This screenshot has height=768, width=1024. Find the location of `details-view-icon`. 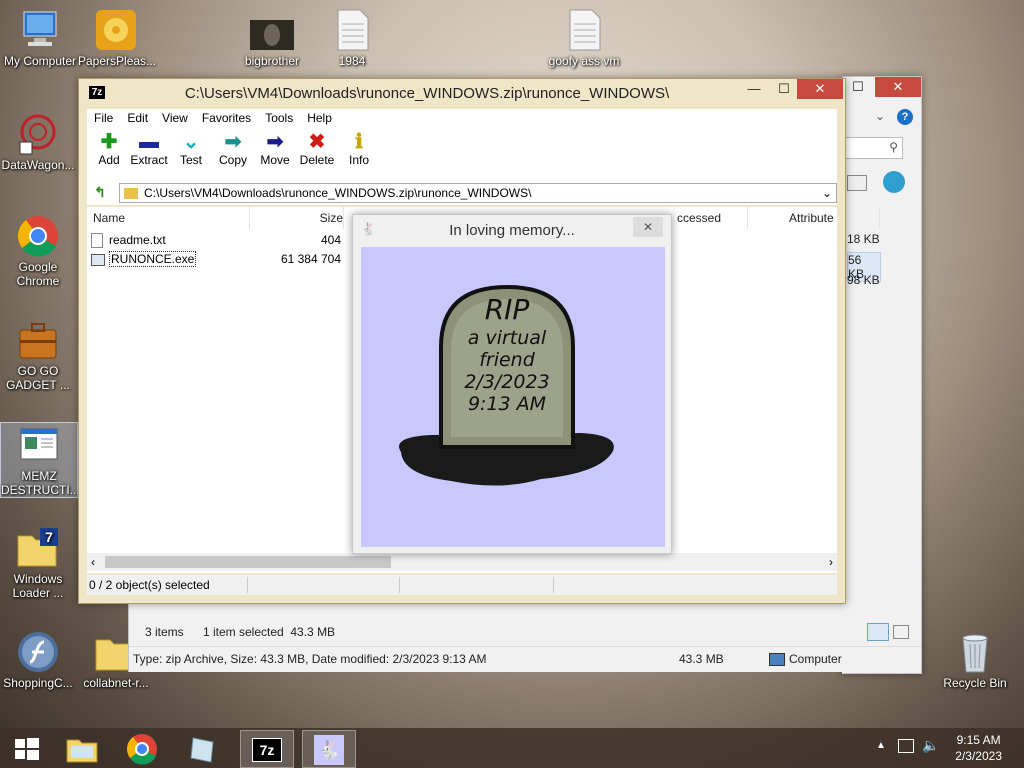

details-view-icon is located at coordinates (878, 632).